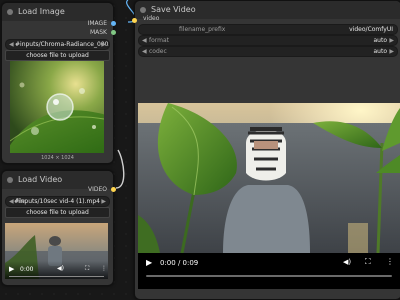 This screenshot has width=400, height=300. Describe the element at coordinates (151, 18) in the screenshot. I see `input-label-video: video` at that location.